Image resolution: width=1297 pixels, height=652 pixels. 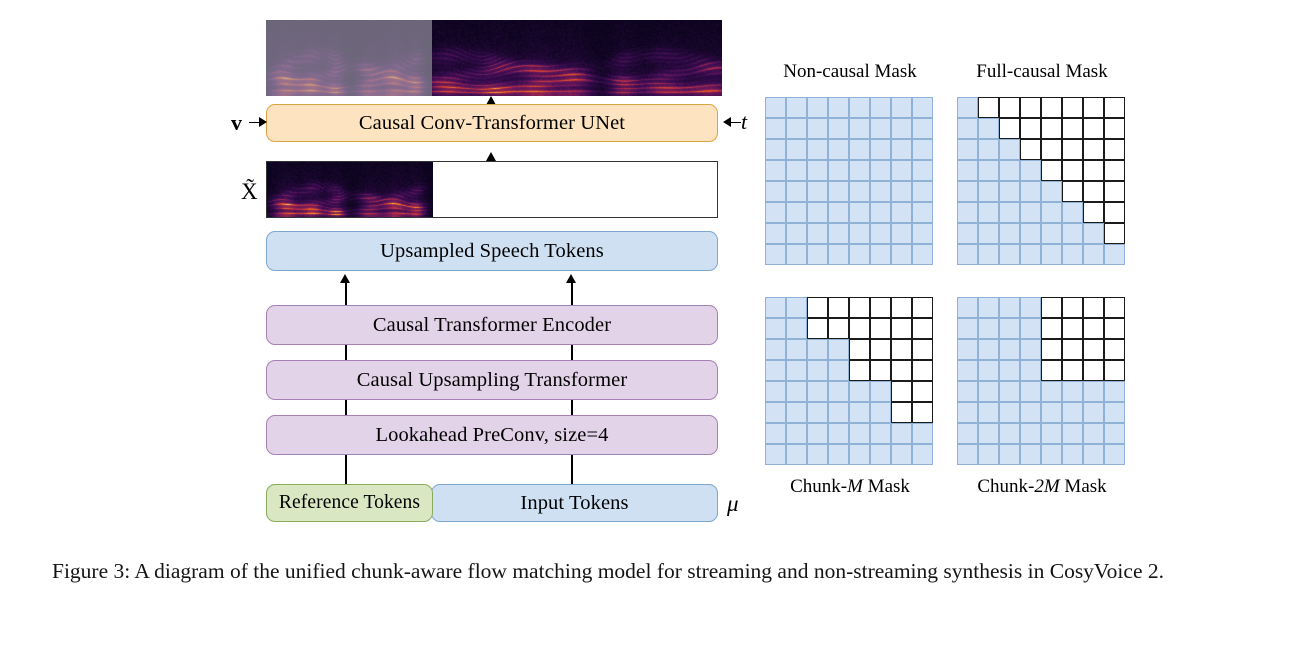 What do you see at coordinates (346, 469) in the screenshot?
I see `connector-tokens-to-preconv-left` at bounding box center [346, 469].